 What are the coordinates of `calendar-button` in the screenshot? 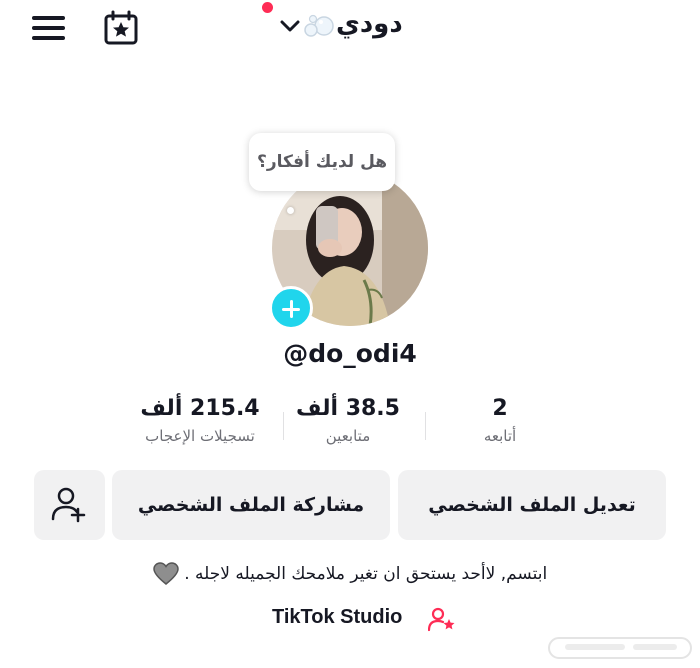 It's located at (121, 28).